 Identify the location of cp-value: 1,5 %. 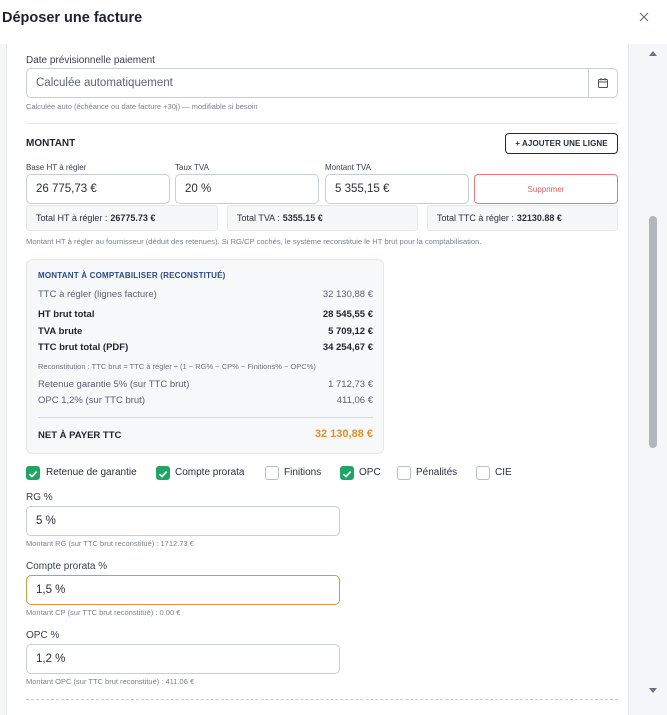
(51, 590).